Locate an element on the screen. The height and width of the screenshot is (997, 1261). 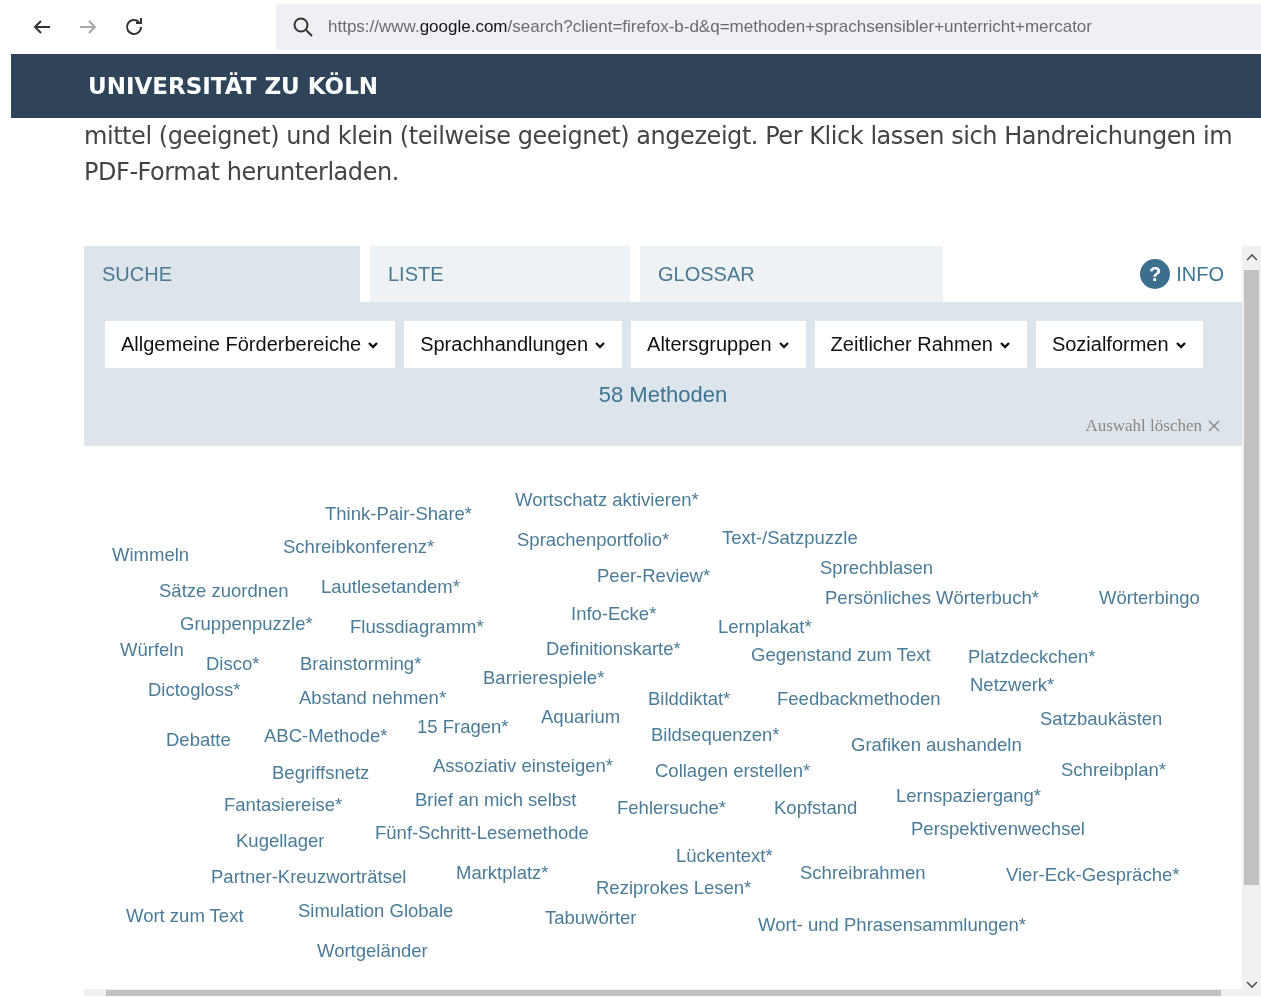
method-link: Kopfstand is located at coordinates (816, 808).